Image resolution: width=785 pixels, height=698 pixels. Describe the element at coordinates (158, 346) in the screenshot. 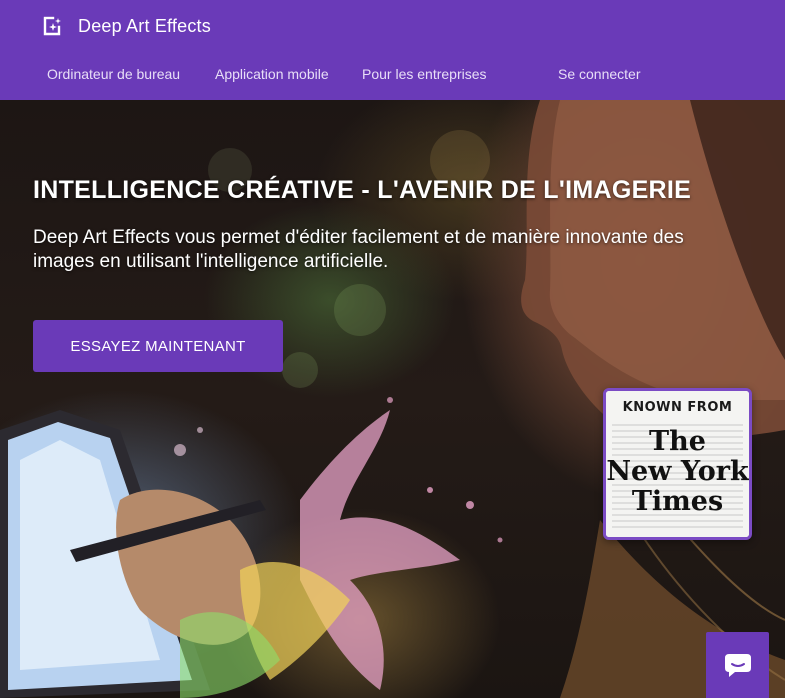

I see `try-now-button: ESSAYEZ MAINTENANT` at that location.